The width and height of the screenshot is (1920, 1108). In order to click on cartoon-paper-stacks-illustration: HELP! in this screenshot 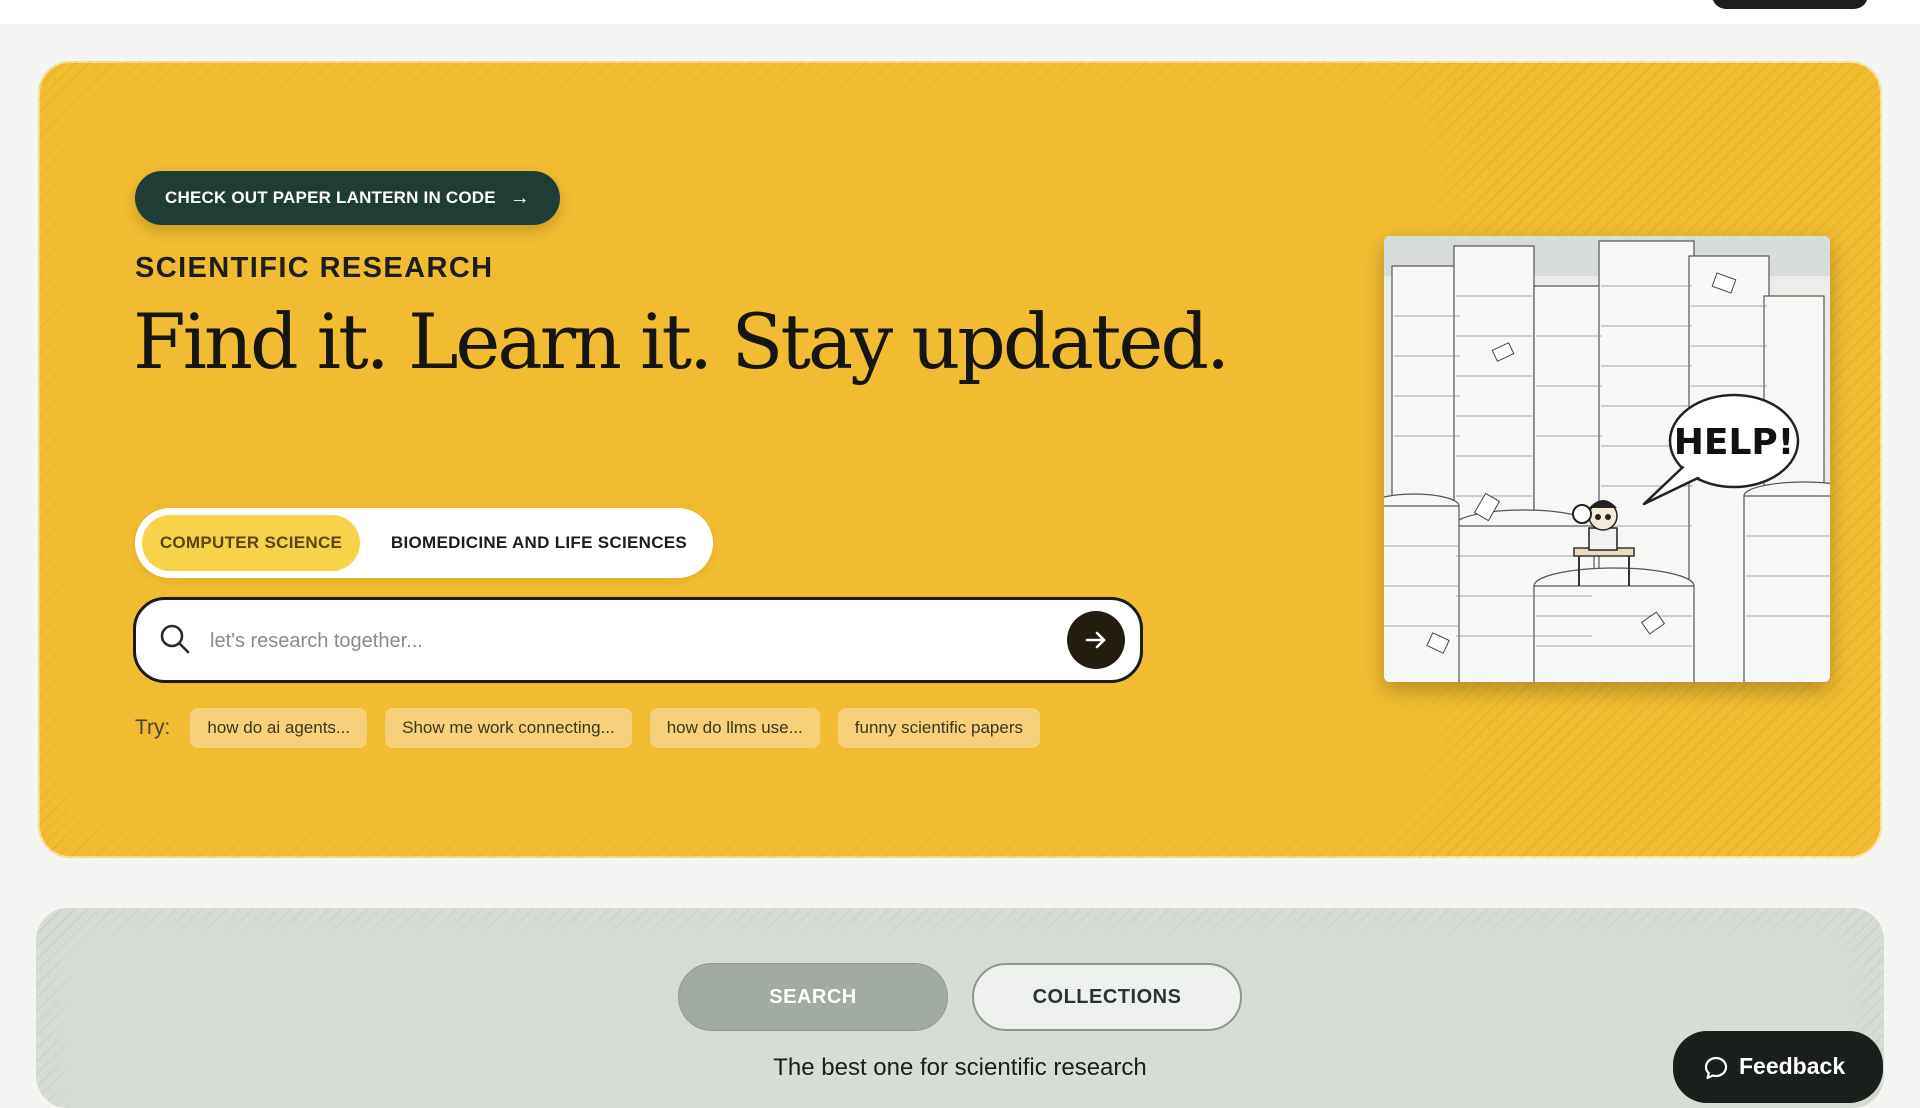, I will do `click(1607, 459)`.